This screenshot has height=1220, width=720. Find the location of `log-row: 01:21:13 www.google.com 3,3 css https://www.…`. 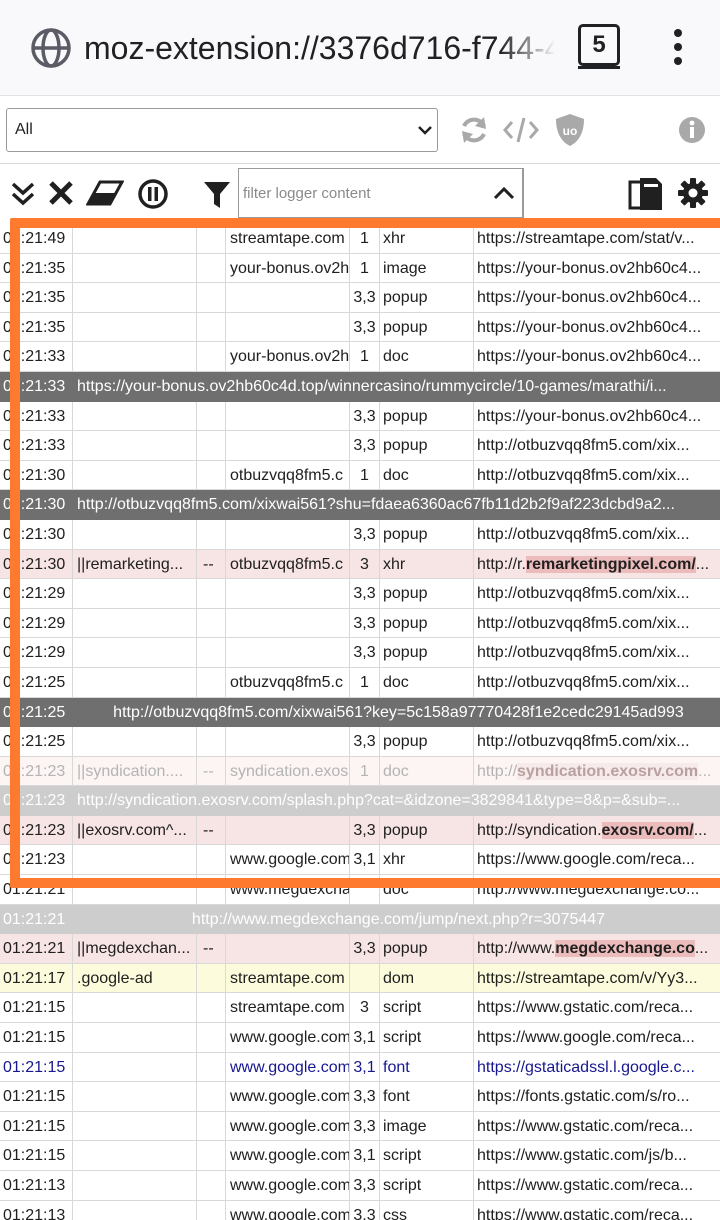

log-row: 01:21:13 www.google.com 3,3 css https://www.… is located at coordinates (360, 1210).